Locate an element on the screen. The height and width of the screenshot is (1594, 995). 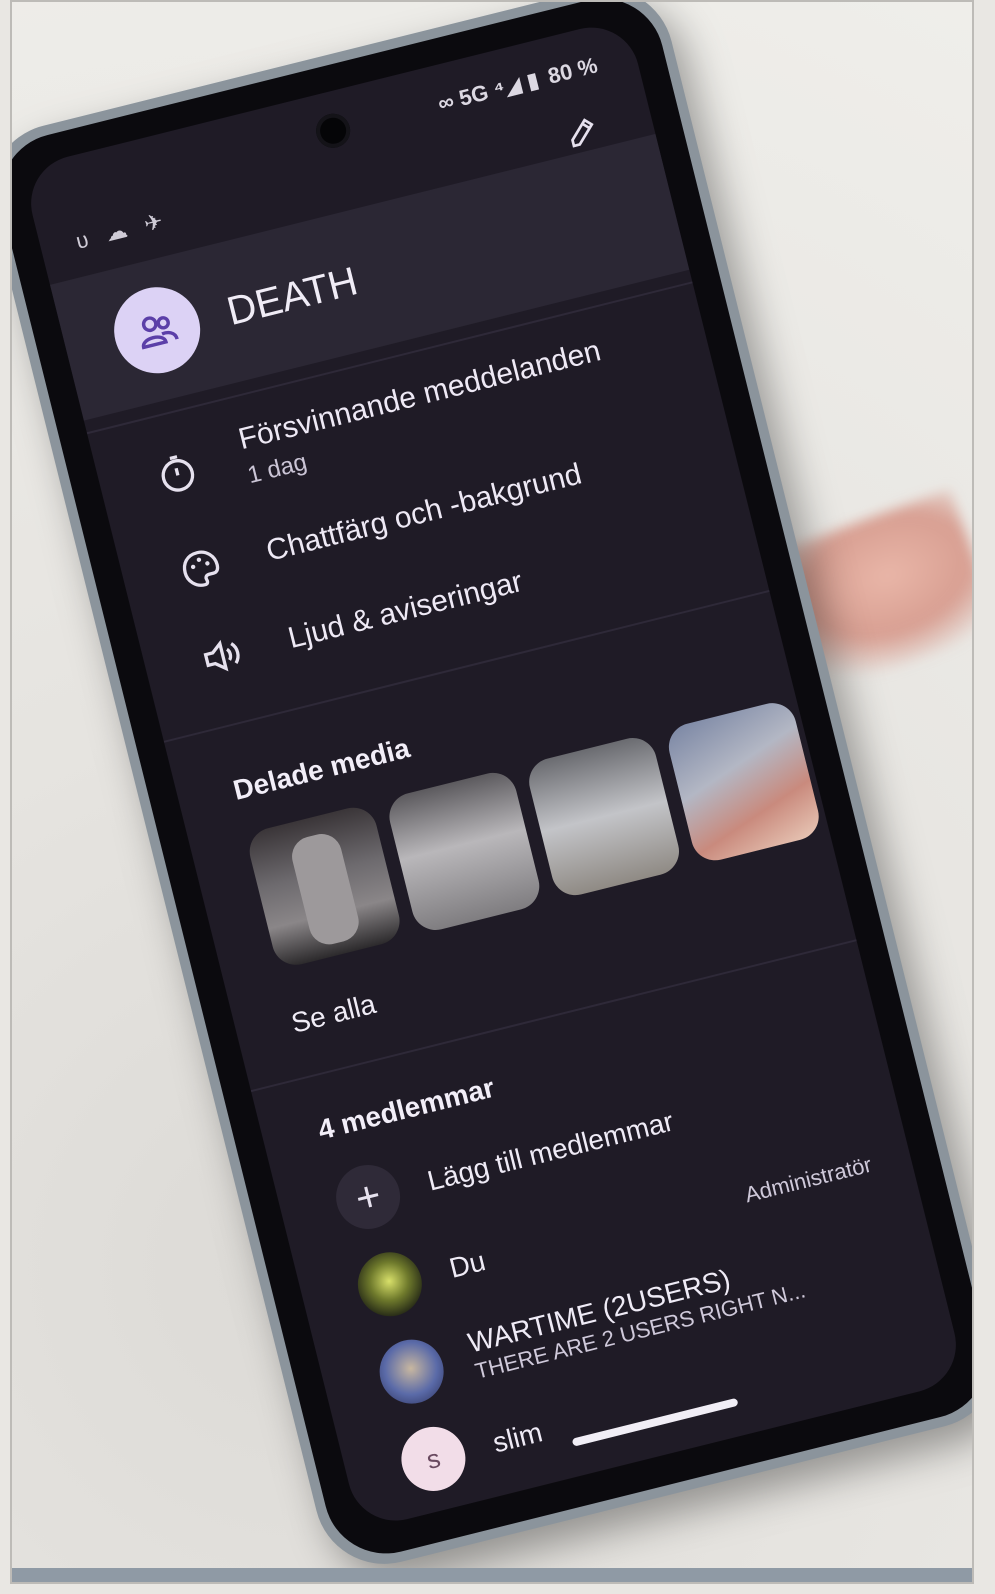
media-strip is located at coordinates (570, 825).